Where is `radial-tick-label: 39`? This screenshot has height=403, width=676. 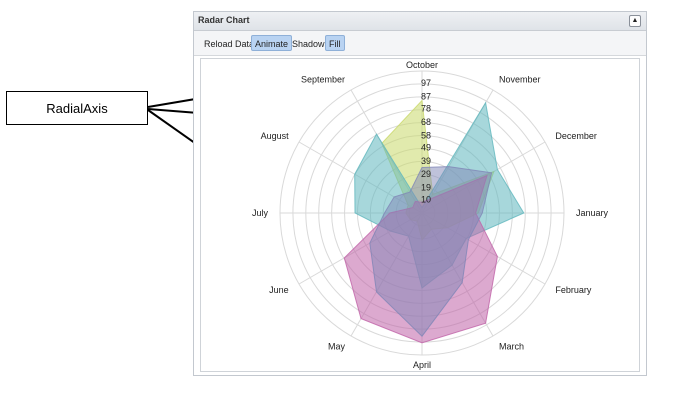
radial-tick-label: 39 is located at coordinates (426, 161).